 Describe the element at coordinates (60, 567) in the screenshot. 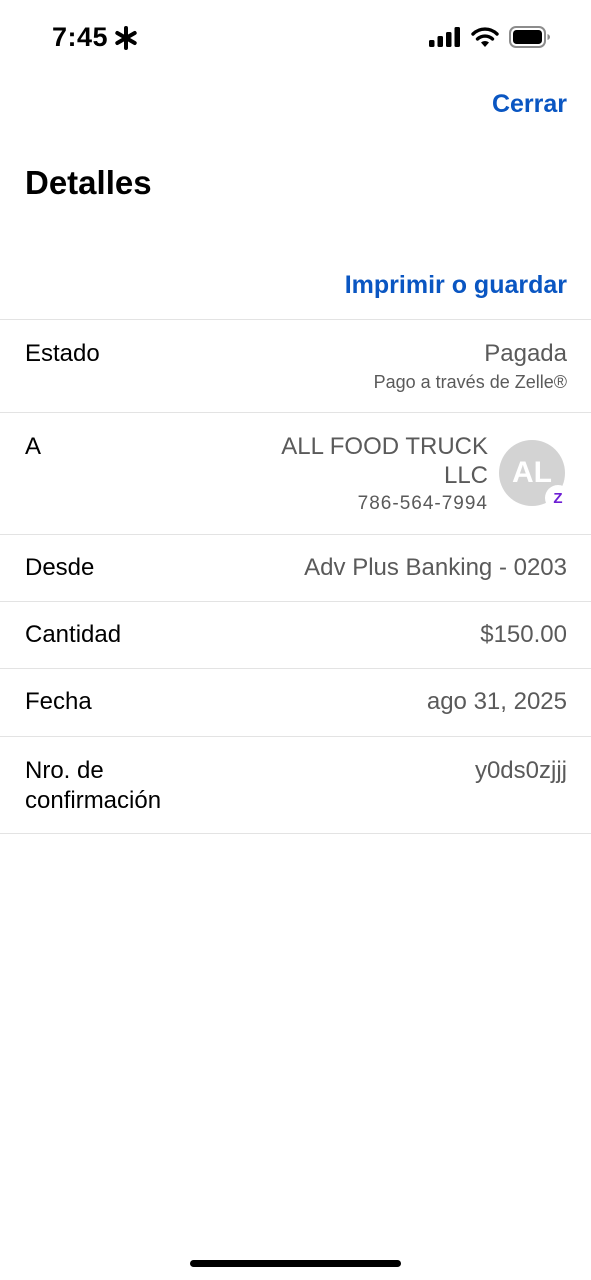

I see `desde-label: Desde` at that location.